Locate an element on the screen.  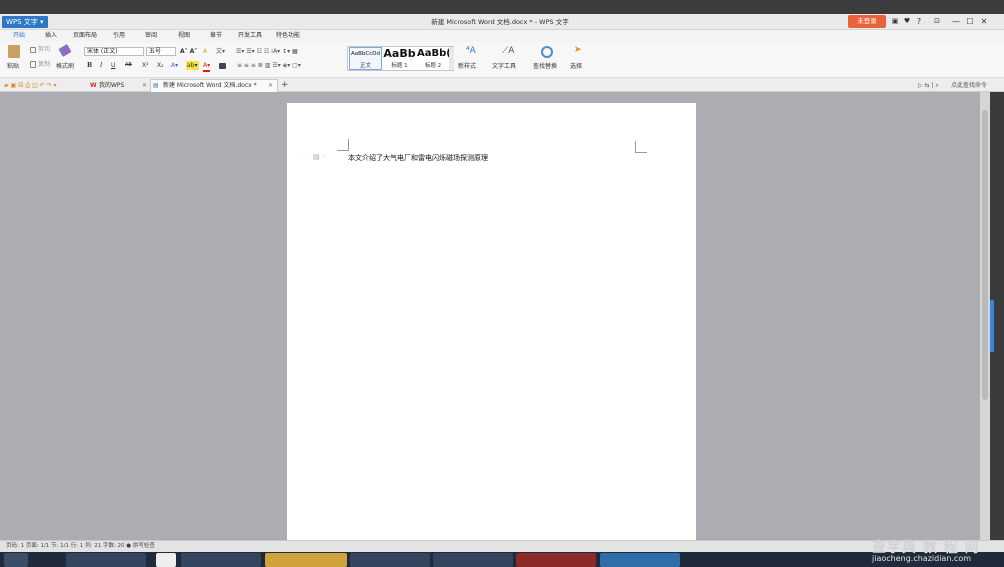
quick-access-icons: ▰ ▣ ☒ ⎙ ◫ ↶ ↷ ▾ is located at coordinates (30, 85).